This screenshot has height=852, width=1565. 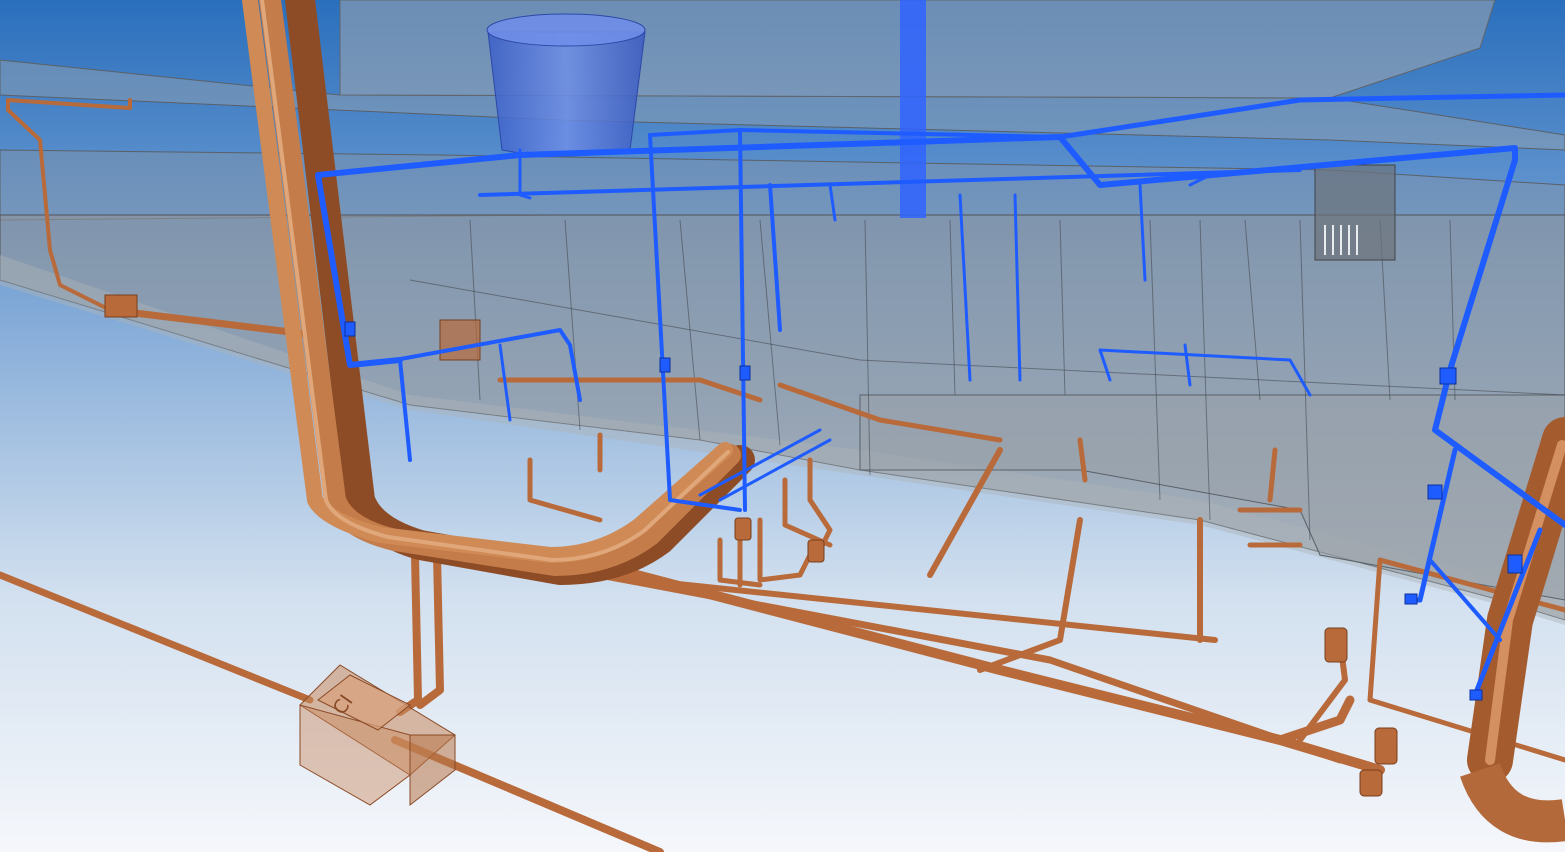 What do you see at coordinates (1355, 212) in the screenshot?
I see `rooftop-equipment` at bounding box center [1355, 212].